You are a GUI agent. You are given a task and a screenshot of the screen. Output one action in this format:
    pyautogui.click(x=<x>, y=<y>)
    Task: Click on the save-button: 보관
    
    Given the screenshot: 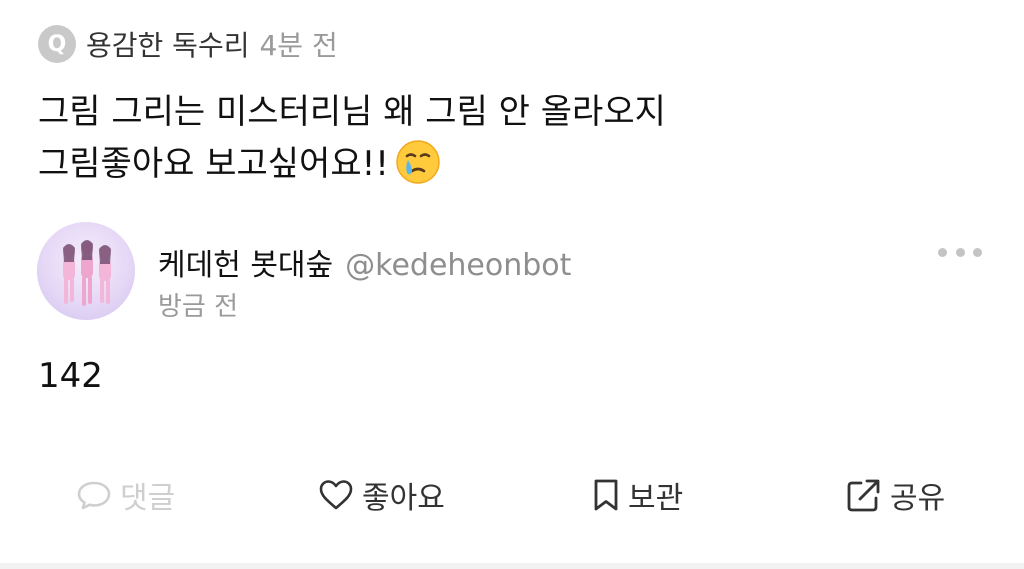 What is the action you would take?
    pyautogui.click(x=637, y=495)
    